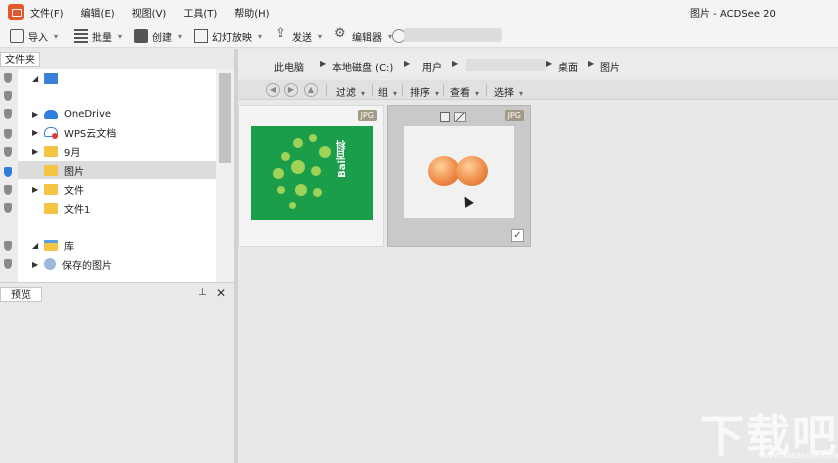  I want to click on menu-edit: 编辑(E), so click(98, 12).